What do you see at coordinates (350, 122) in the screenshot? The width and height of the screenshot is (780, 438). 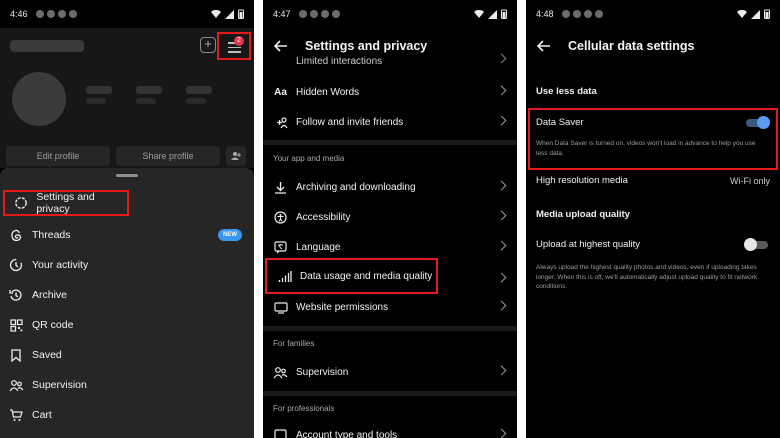 I see `settings-item-label: Follow and invite friends` at bounding box center [350, 122].